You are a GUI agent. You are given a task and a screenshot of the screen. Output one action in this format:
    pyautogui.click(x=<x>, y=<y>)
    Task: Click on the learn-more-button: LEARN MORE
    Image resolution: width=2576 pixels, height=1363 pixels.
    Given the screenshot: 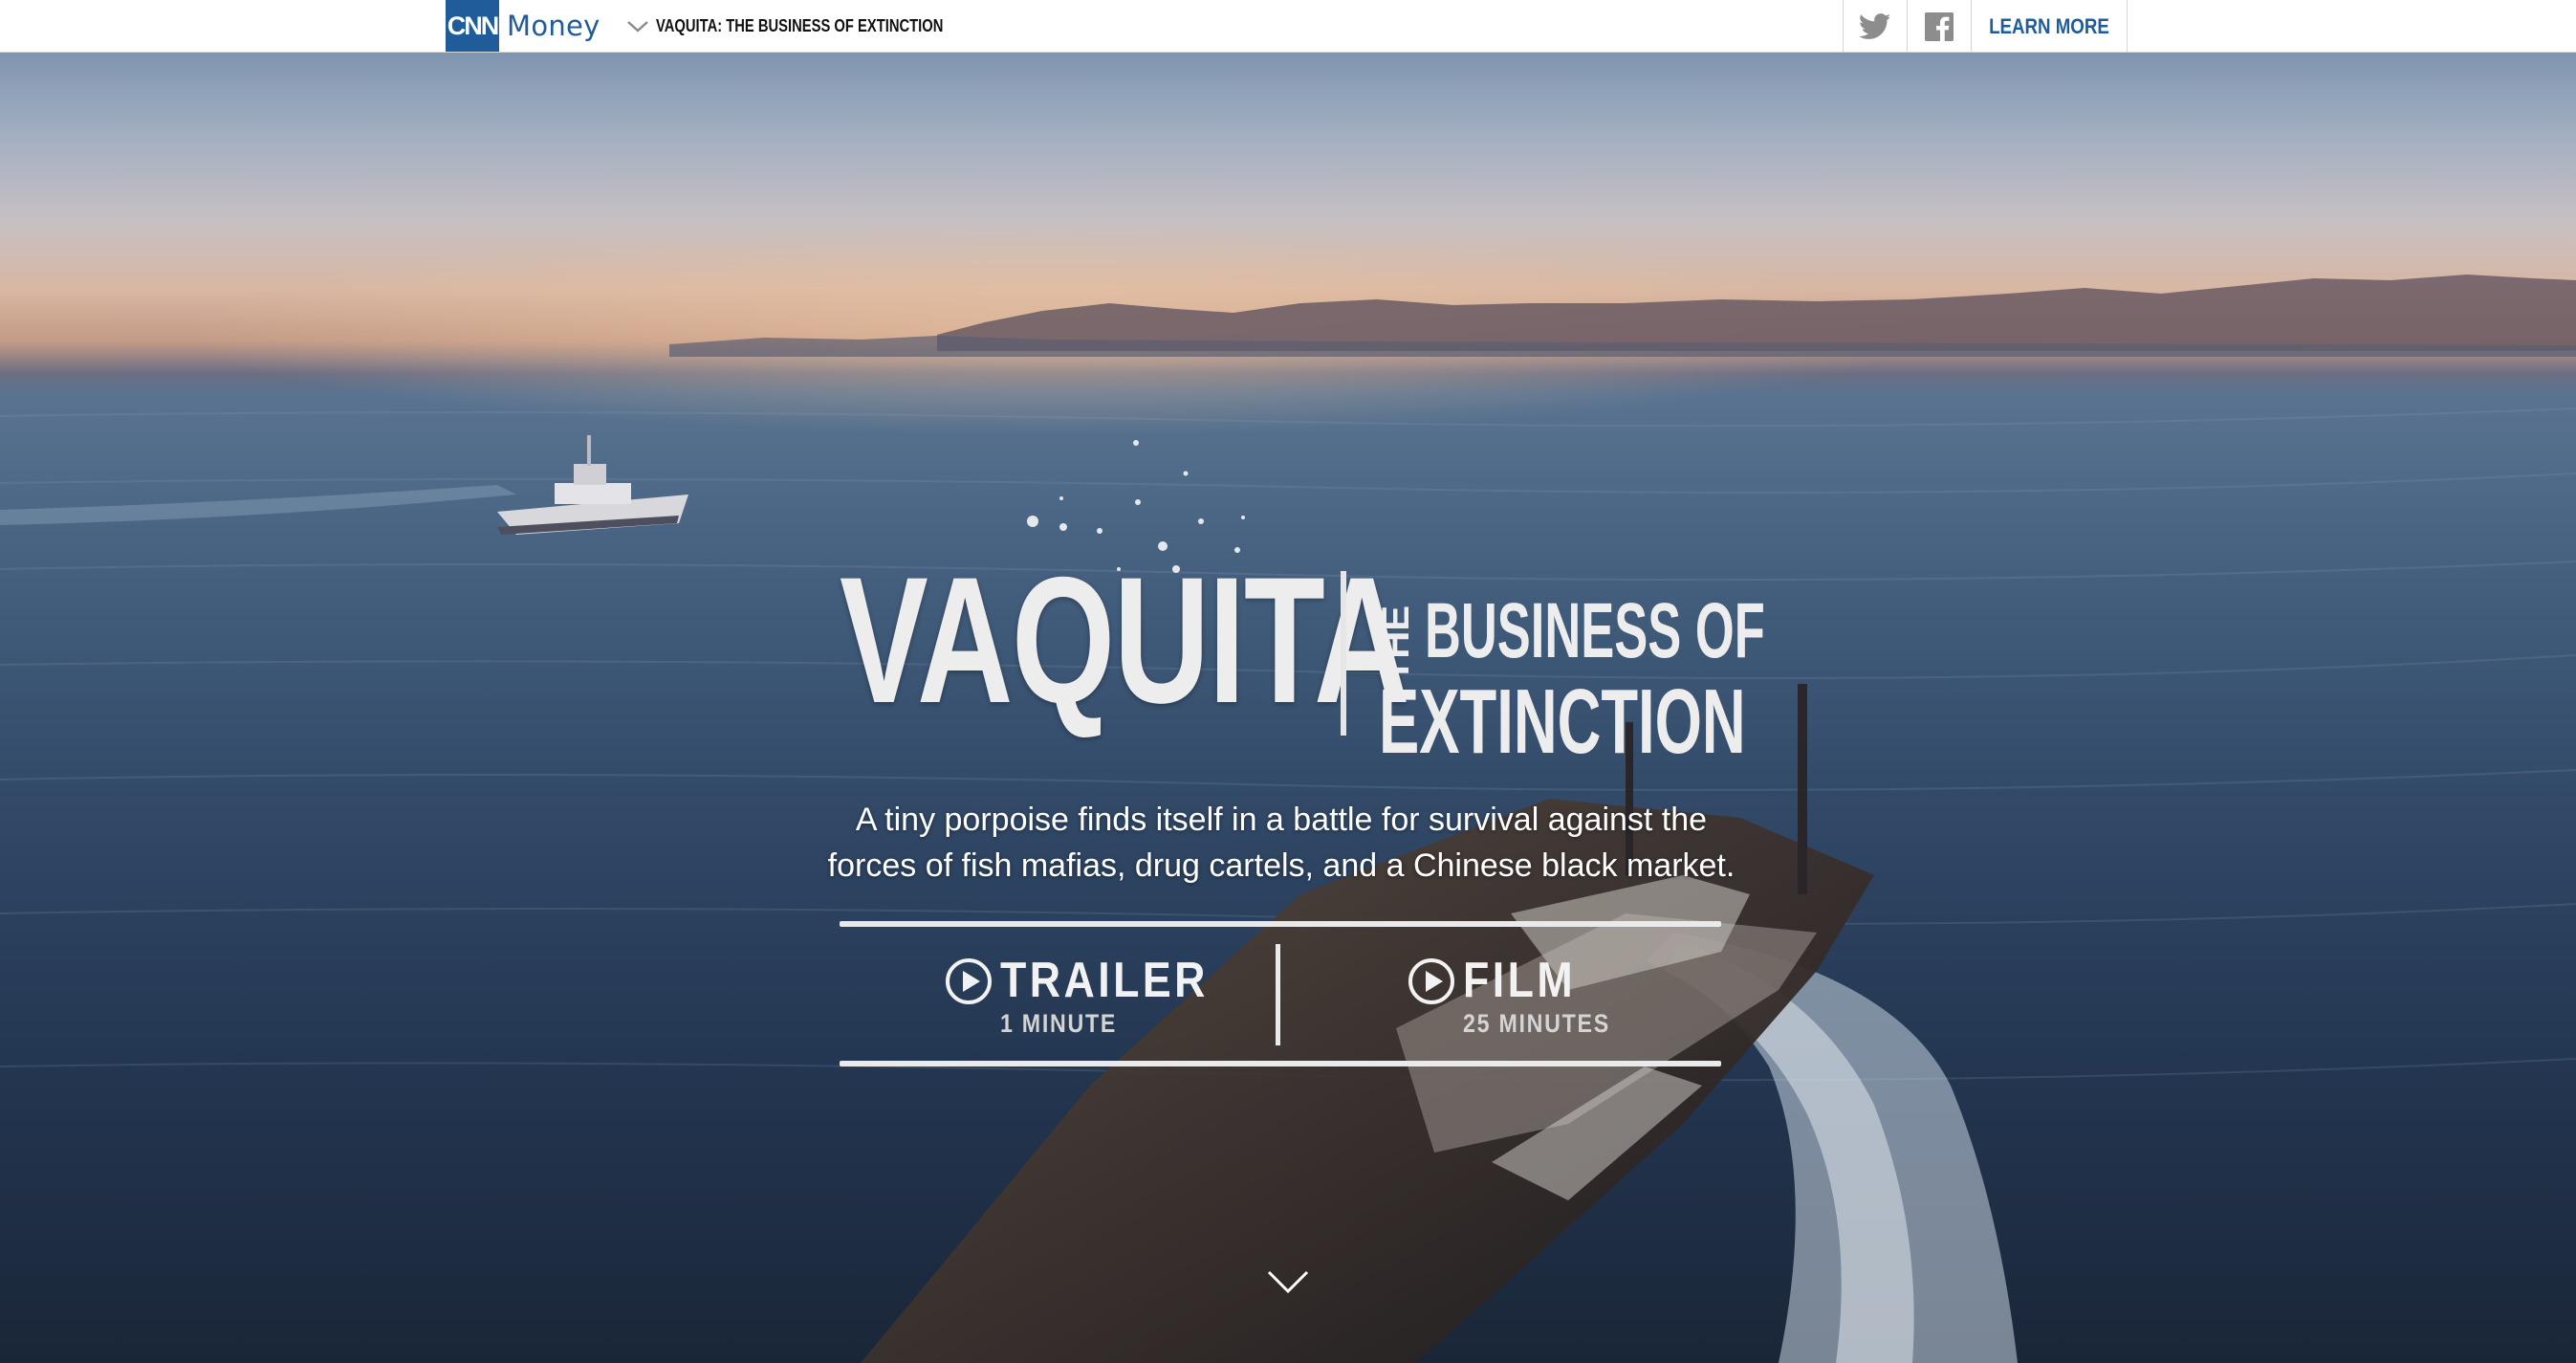 What is the action you would take?
    pyautogui.click(x=2050, y=26)
    